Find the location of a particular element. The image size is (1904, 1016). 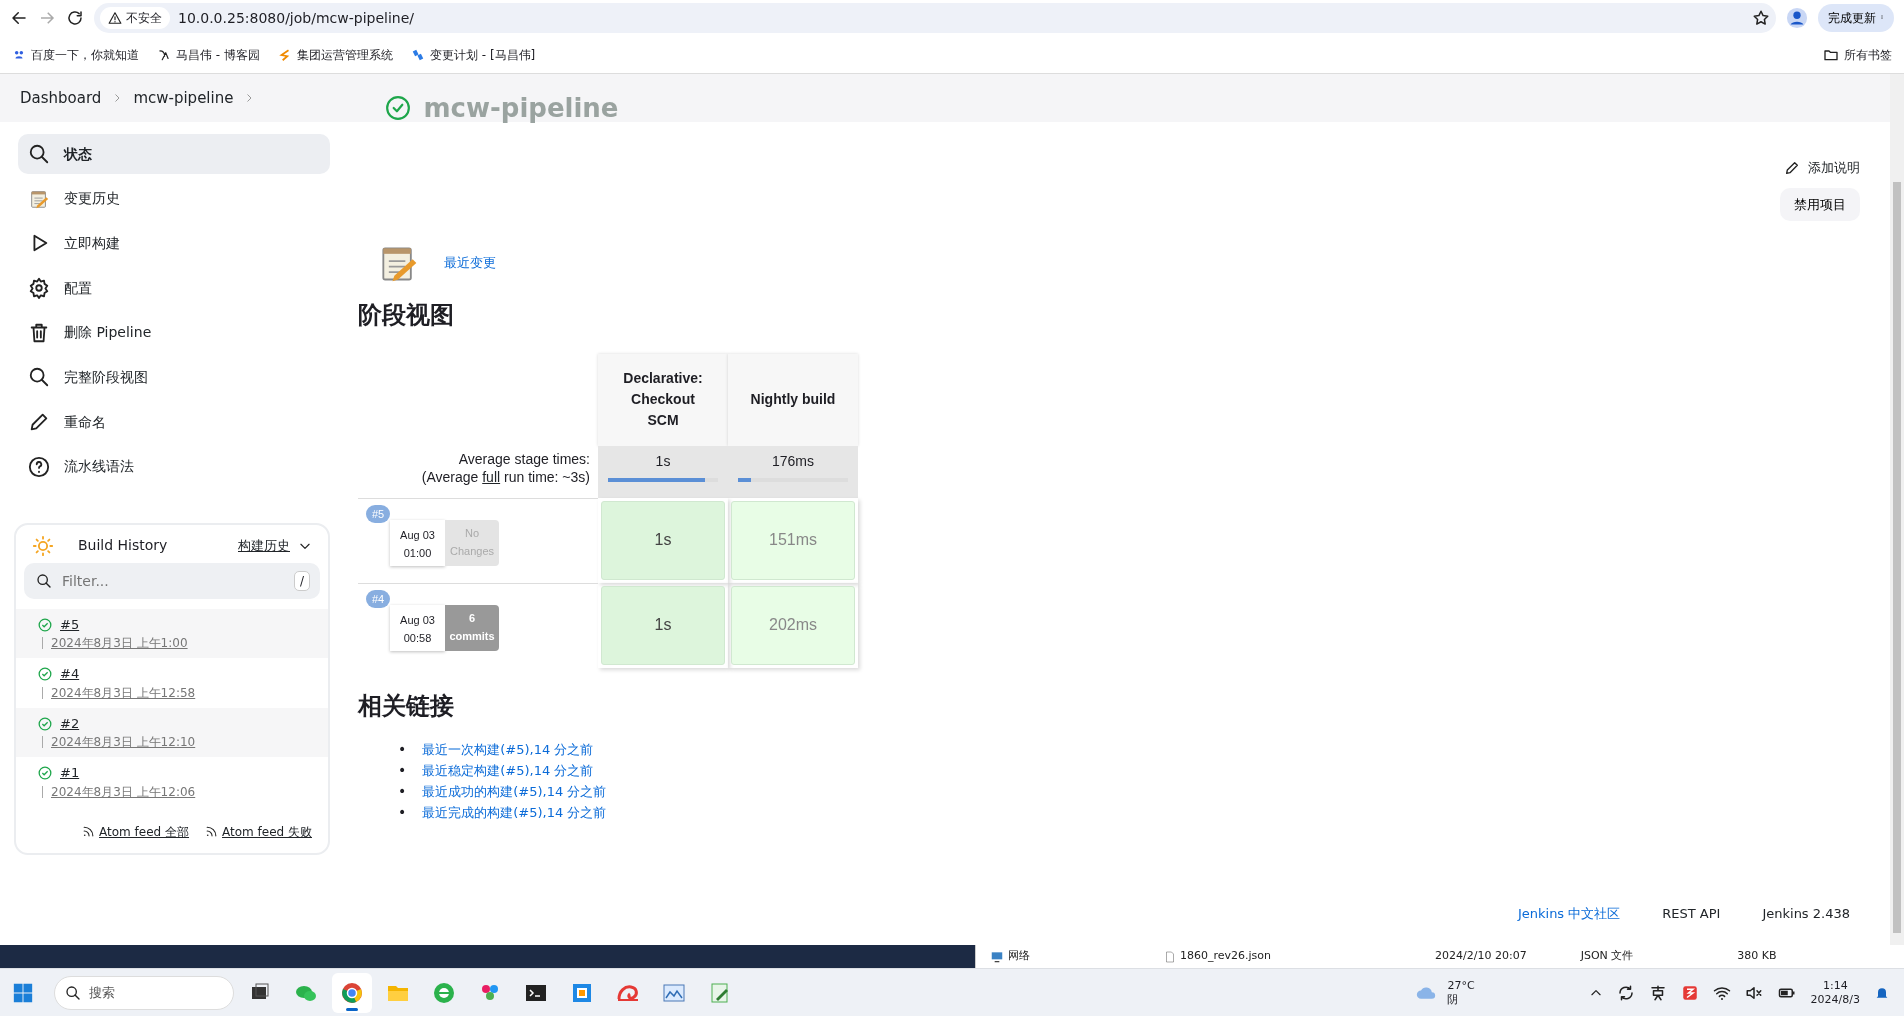

build-time-link: 2024年8月3日 上午12:06 is located at coordinates (123, 791).